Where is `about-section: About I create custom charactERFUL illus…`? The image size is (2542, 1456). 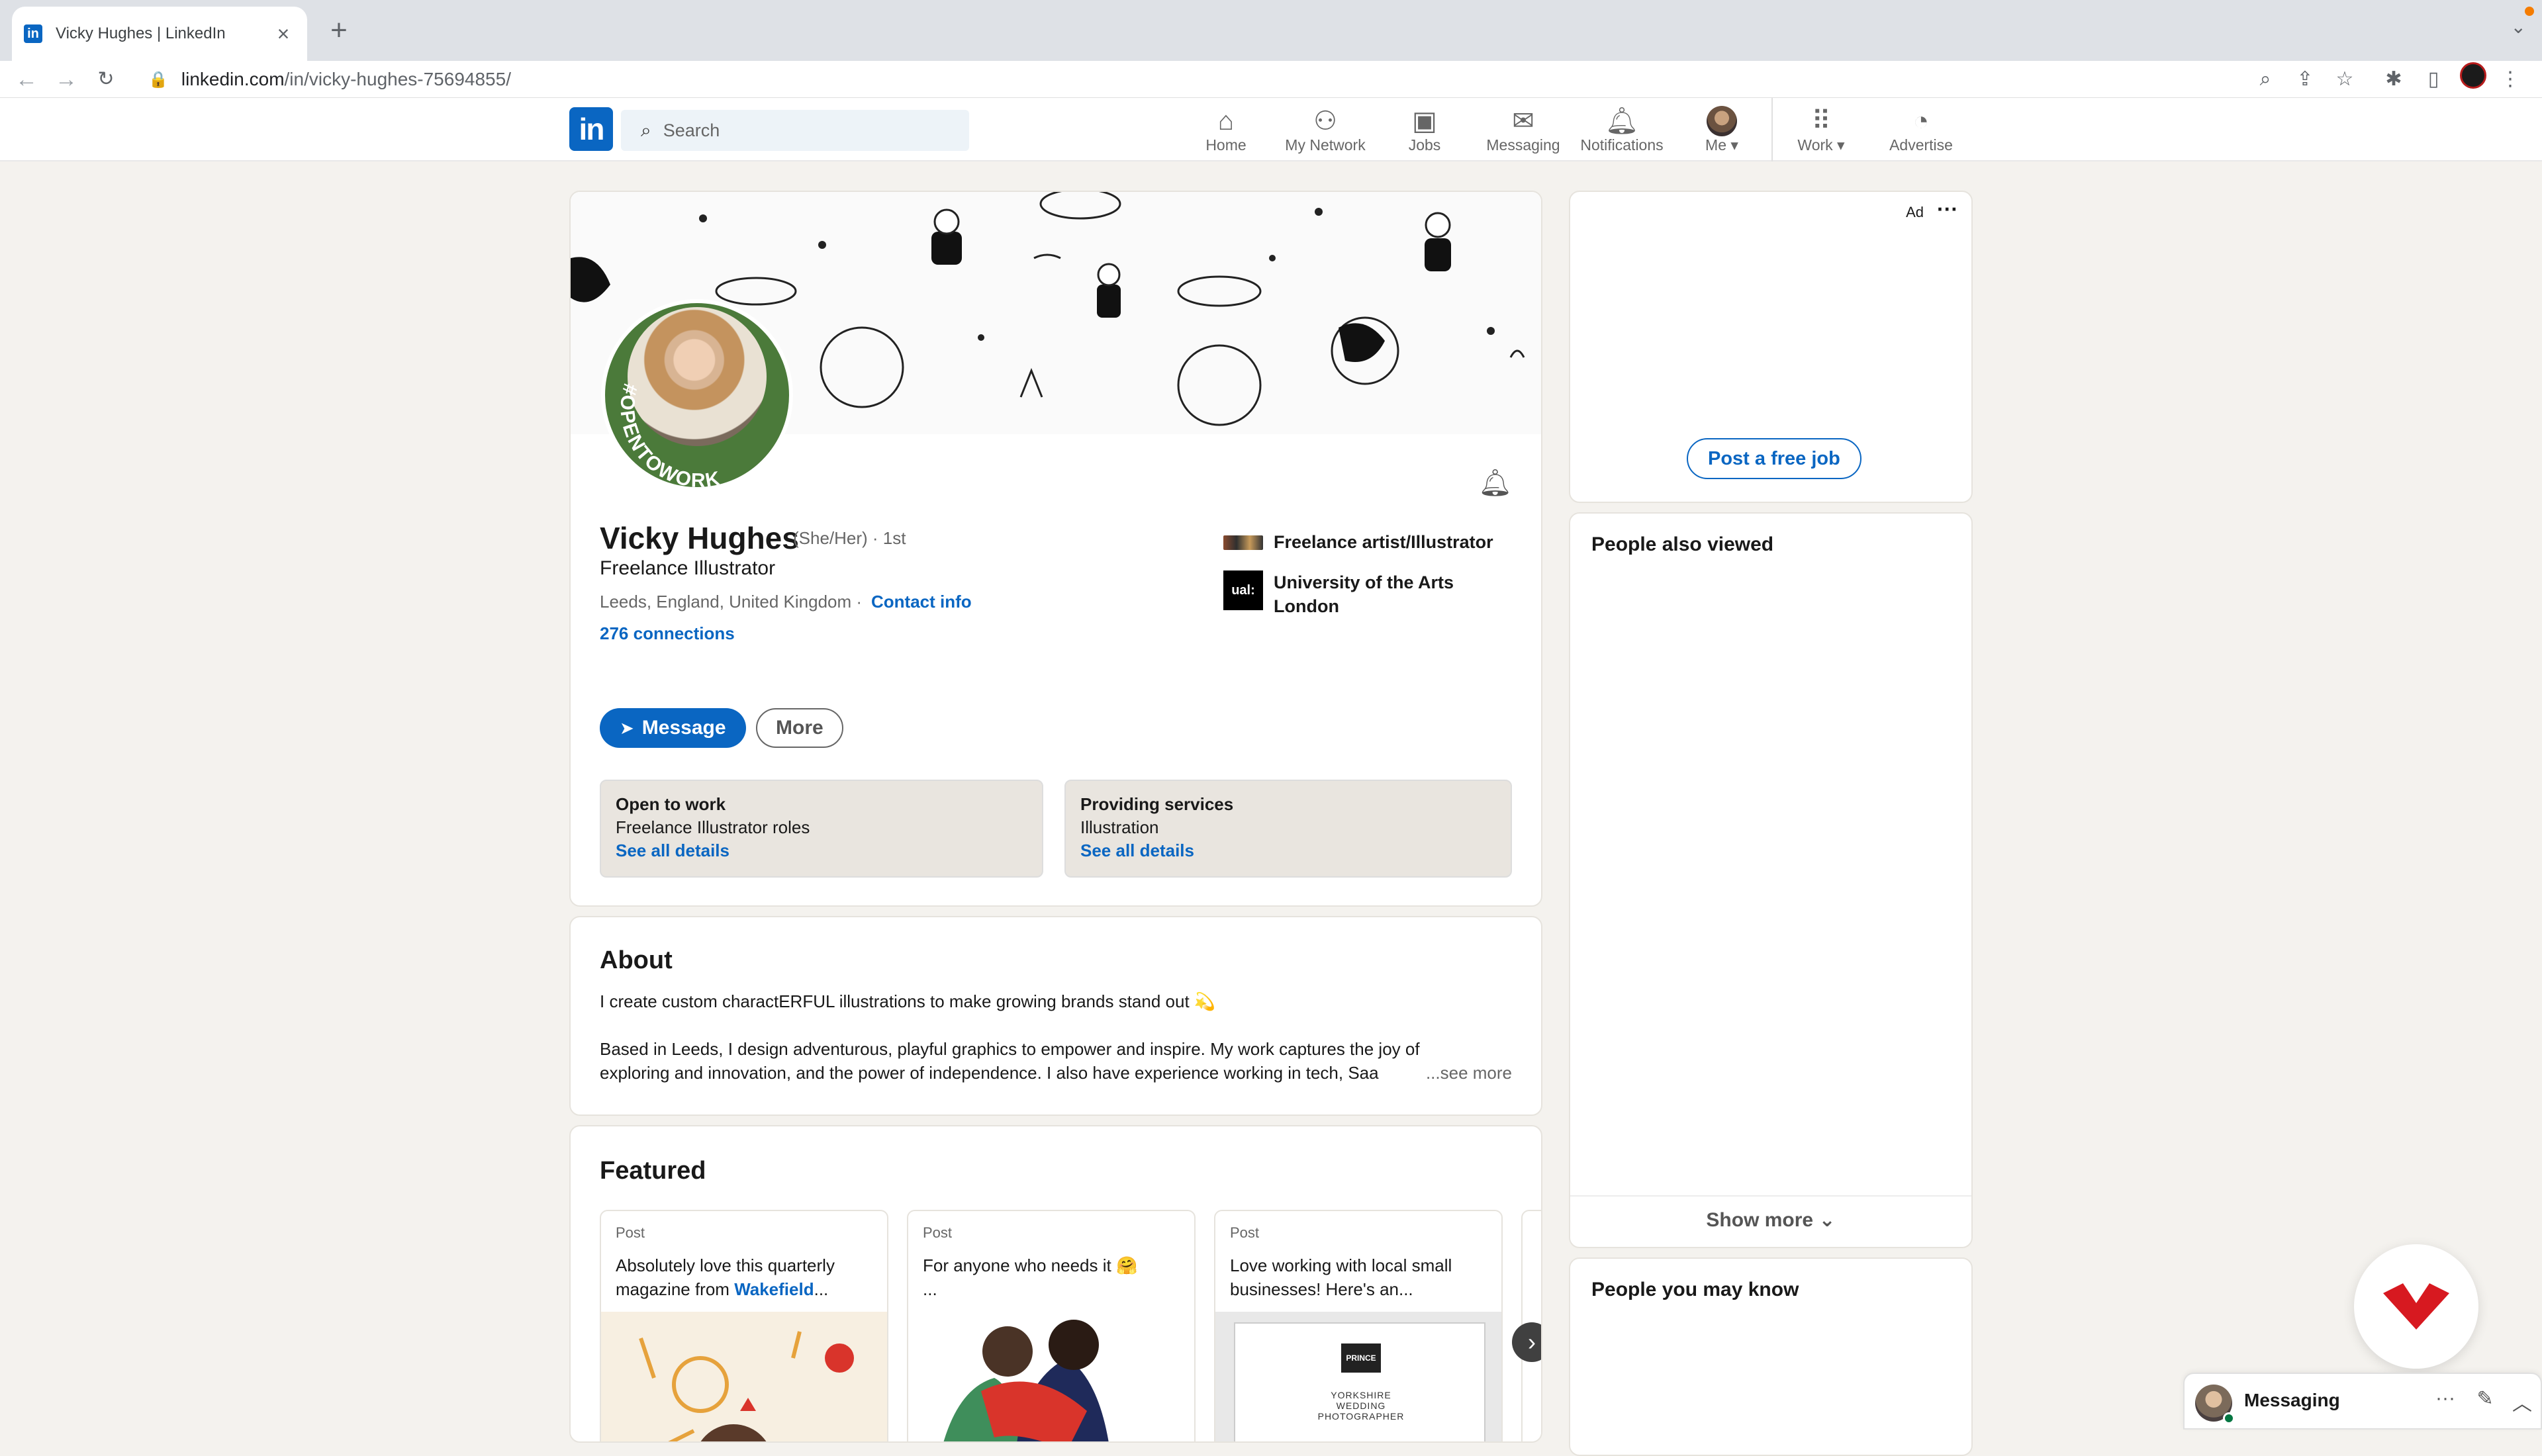 about-section: About I create custom charactERFUL illus… is located at coordinates (1055, 1016).